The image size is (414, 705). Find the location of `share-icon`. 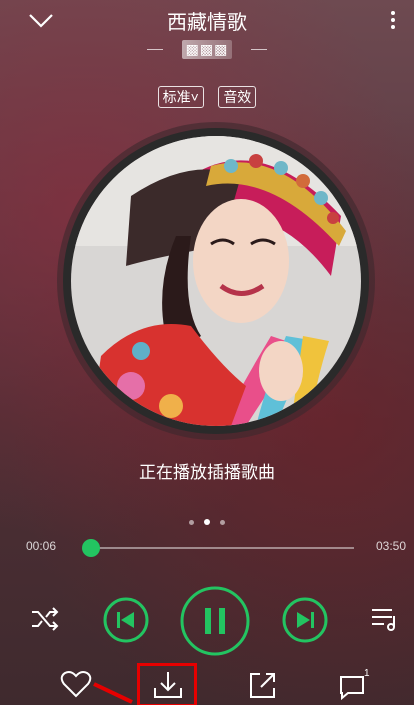

share-icon is located at coordinates (263, 685).